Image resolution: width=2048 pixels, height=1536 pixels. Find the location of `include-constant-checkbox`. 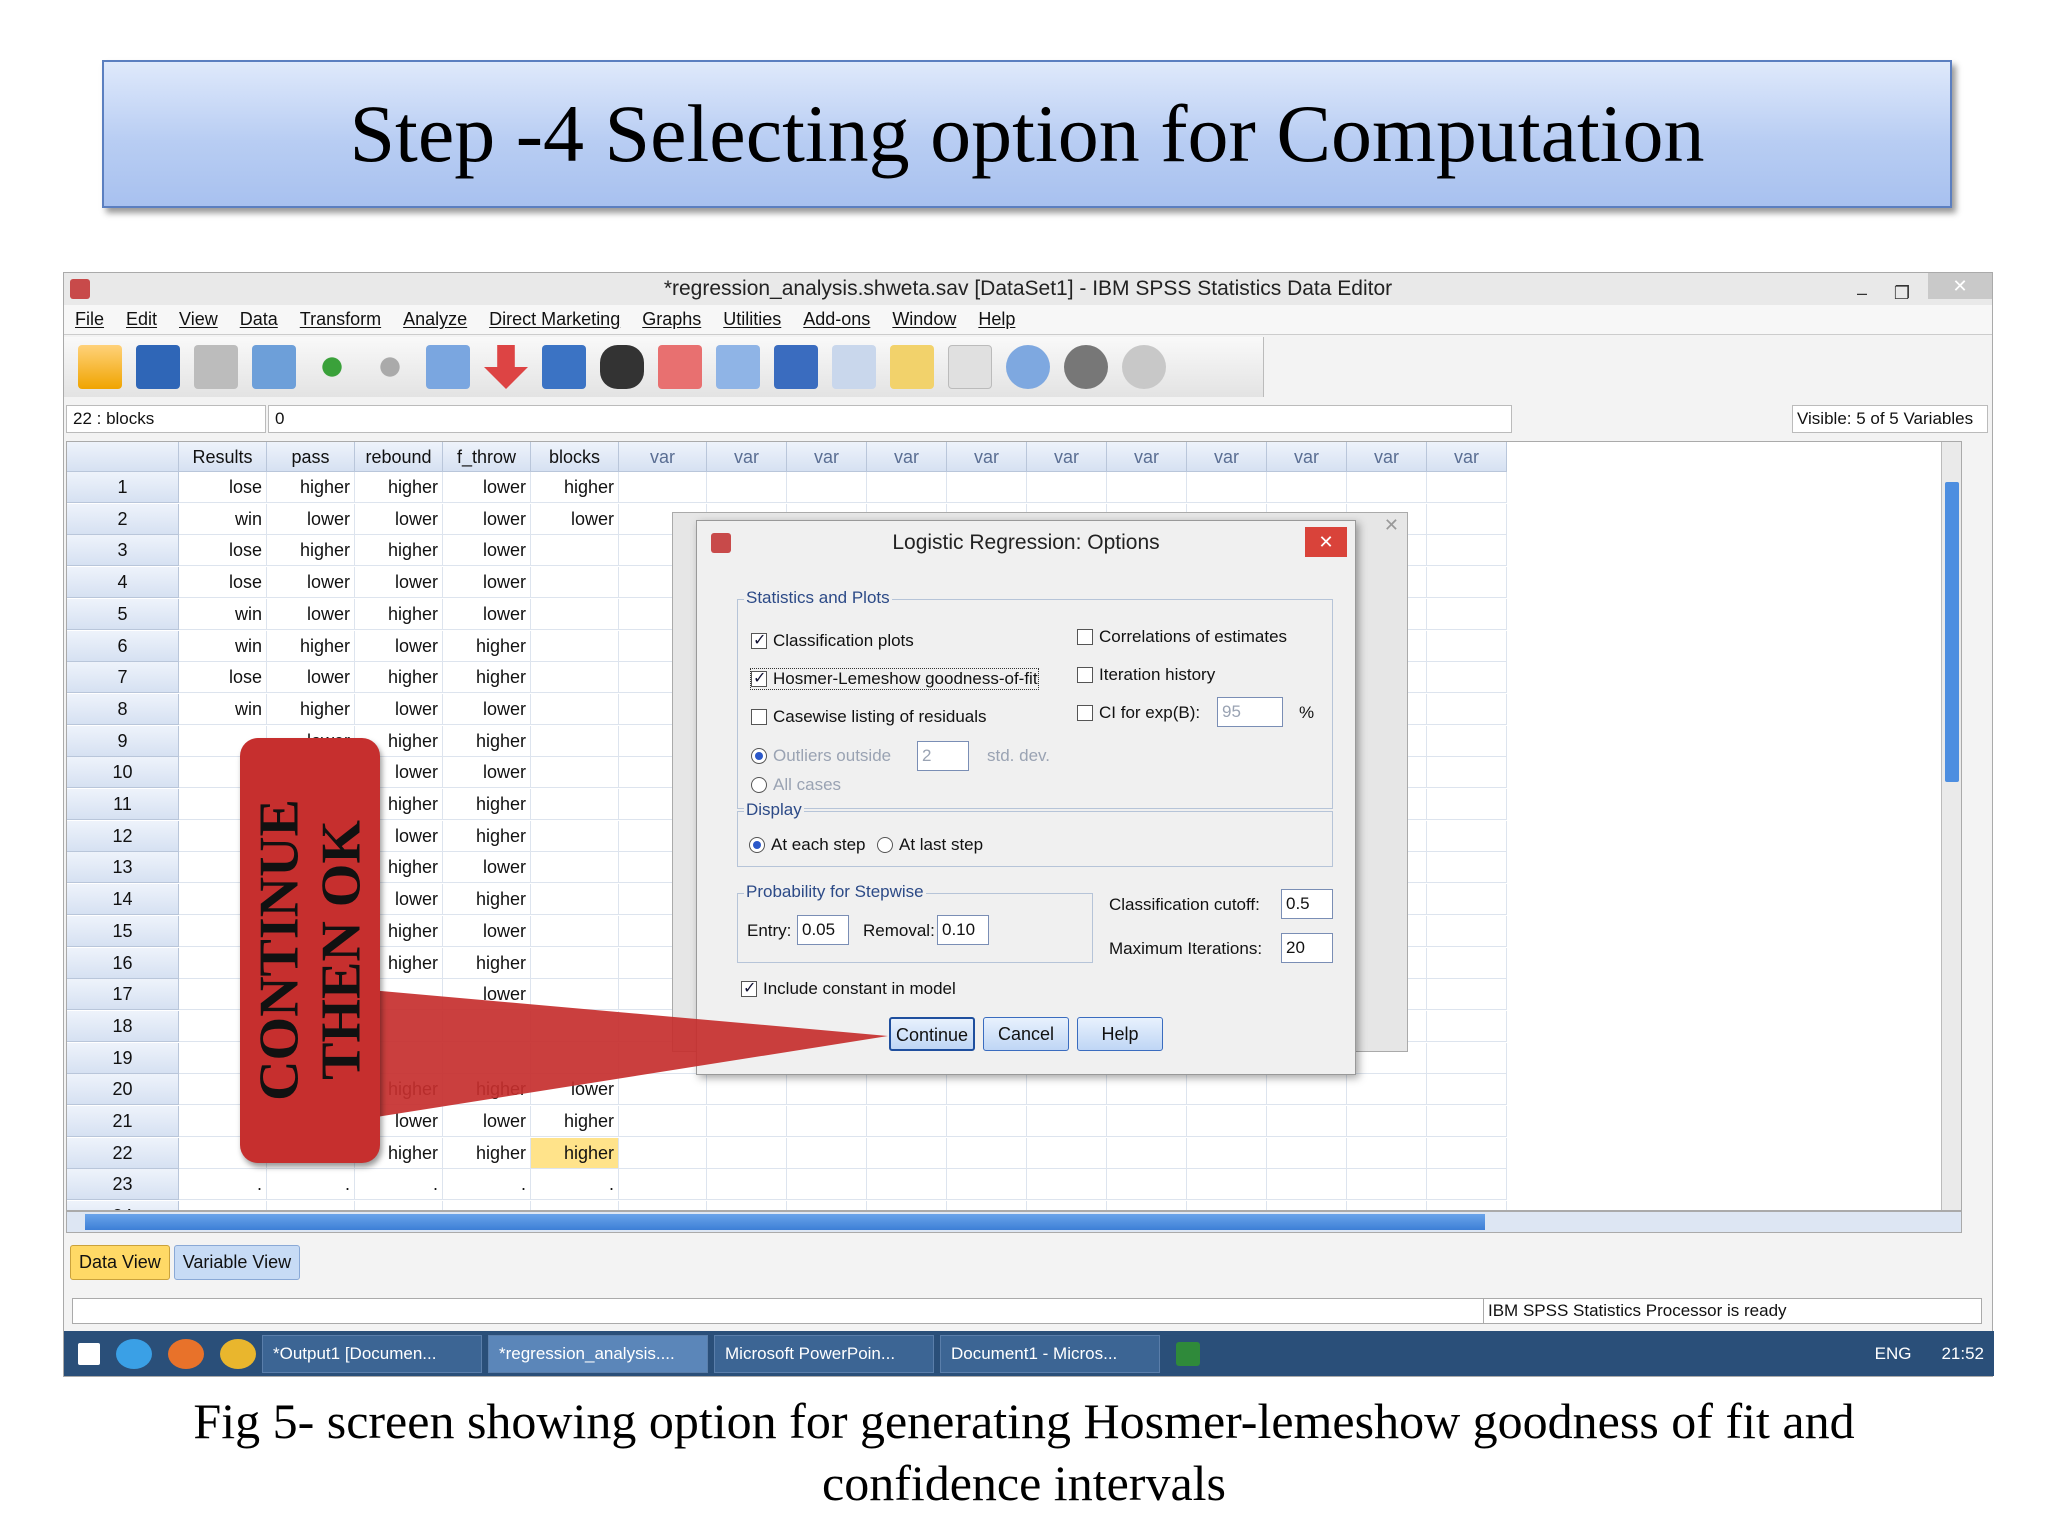

include-constant-checkbox is located at coordinates (749, 988).